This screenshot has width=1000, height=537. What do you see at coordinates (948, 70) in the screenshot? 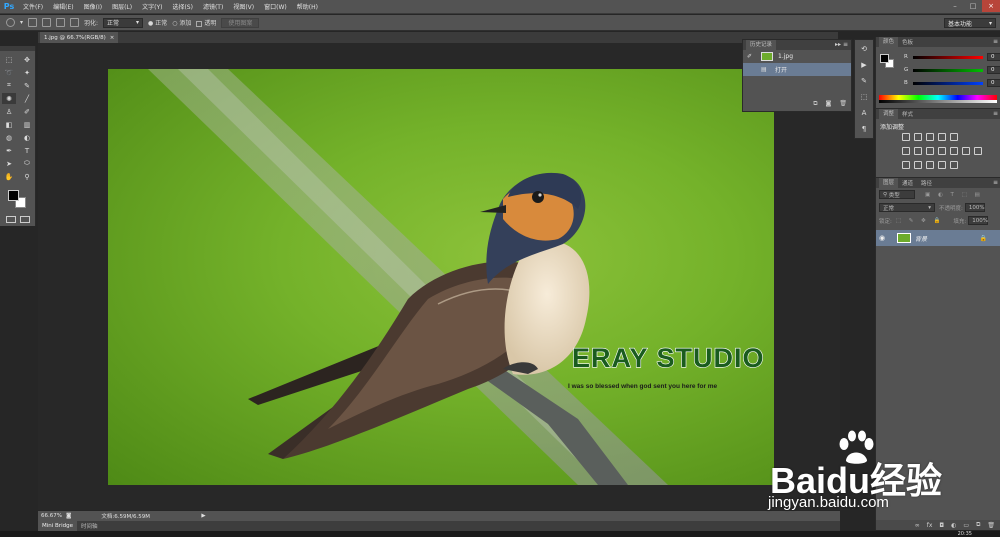
I see `channel-g-slider` at bounding box center [948, 70].